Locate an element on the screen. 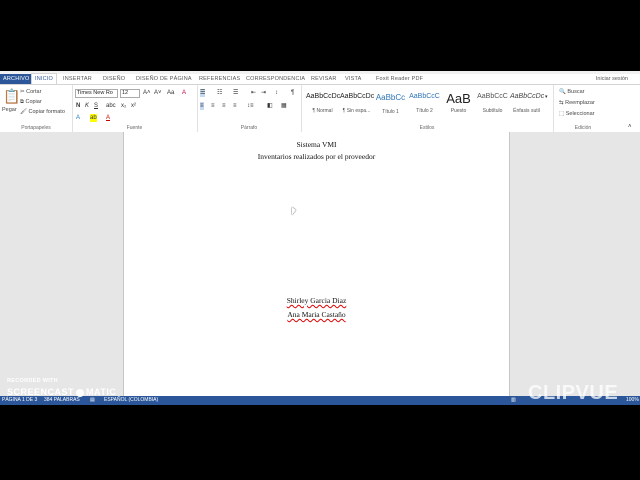  font-size-select: 12 is located at coordinates (130, 93).